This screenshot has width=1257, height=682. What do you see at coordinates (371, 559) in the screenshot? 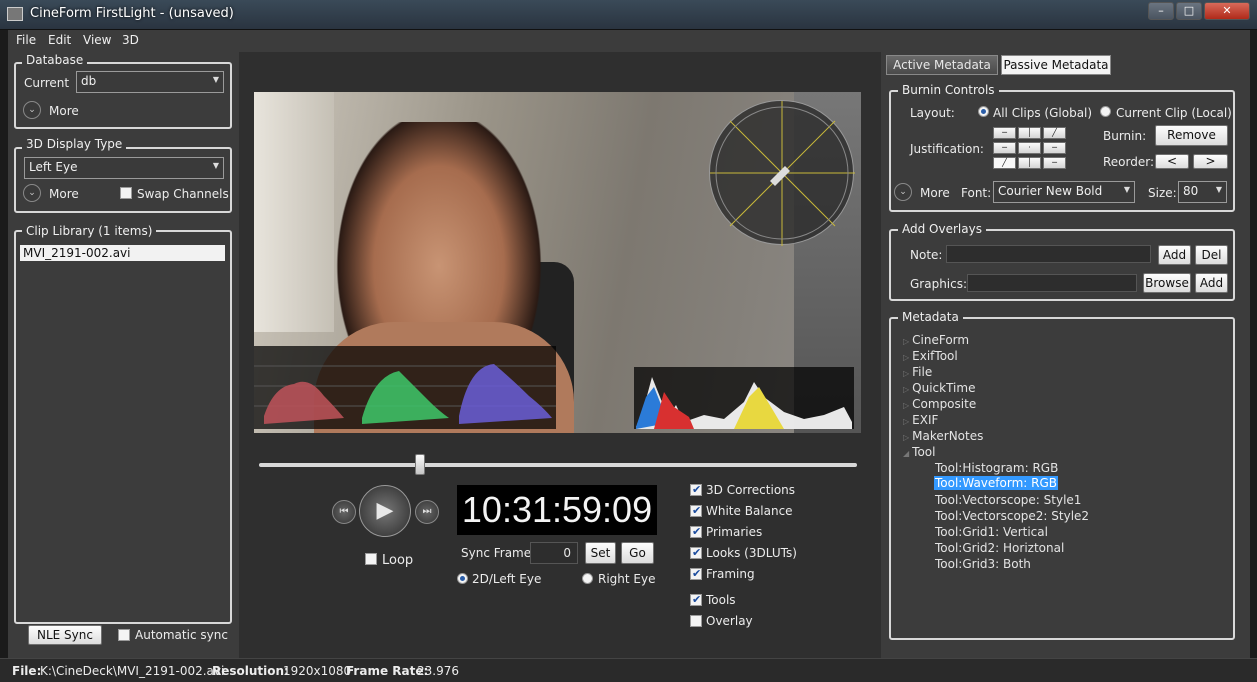
I see `loop-checkbox` at bounding box center [371, 559].